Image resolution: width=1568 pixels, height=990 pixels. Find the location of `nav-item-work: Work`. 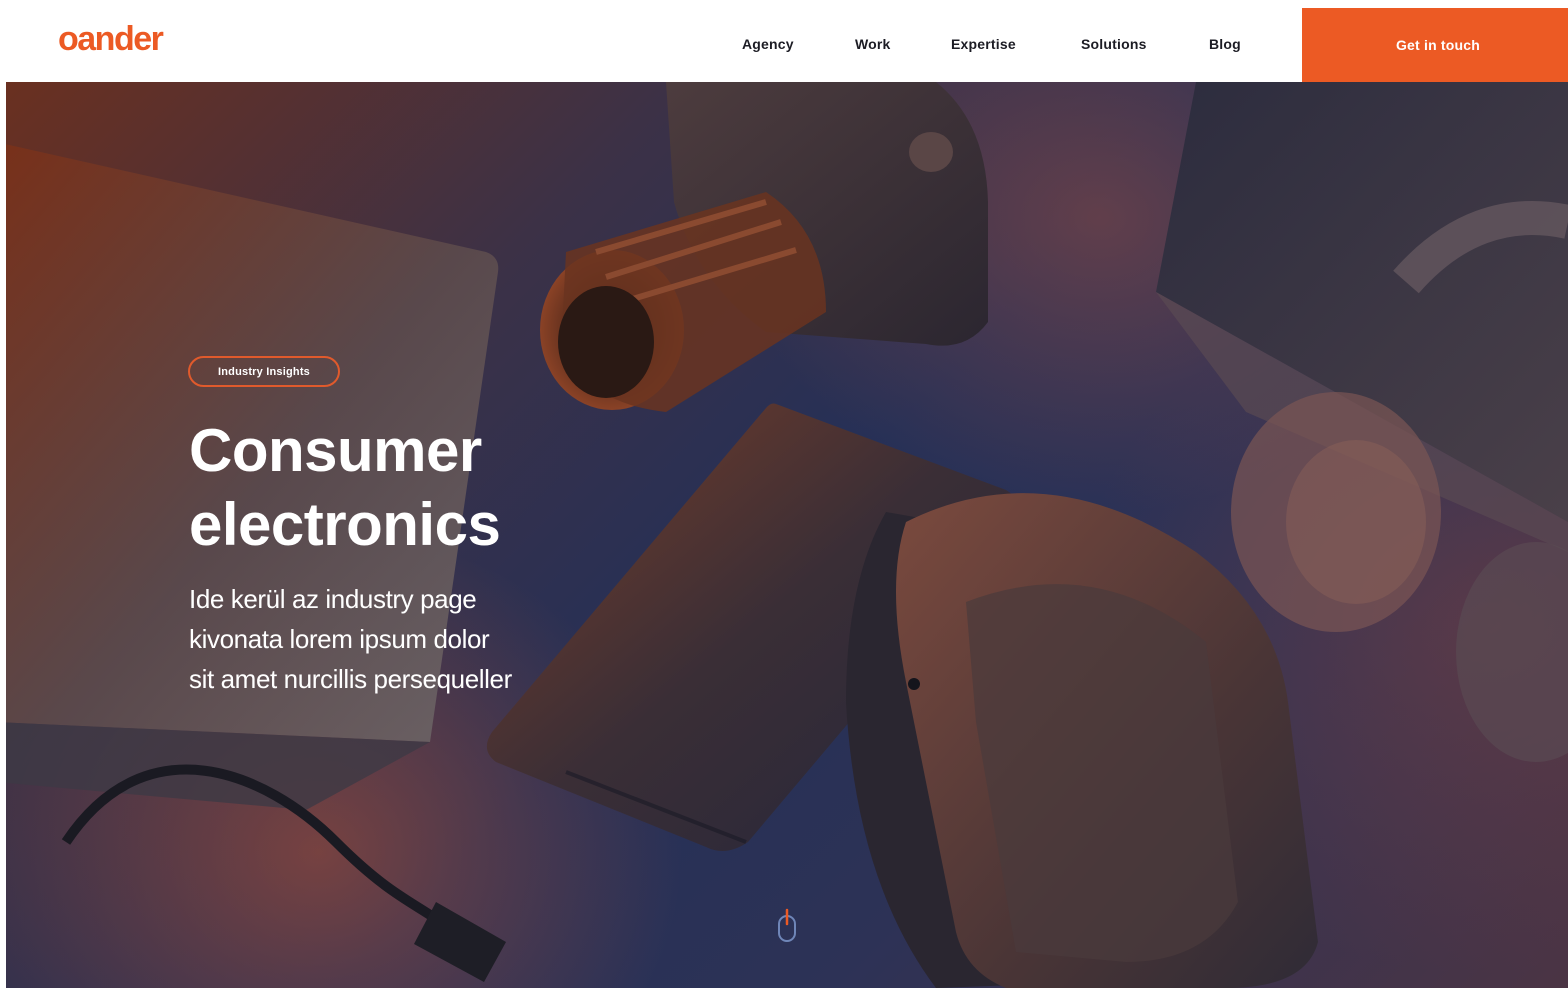

nav-item-work: Work is located at coordinates (873, 44).